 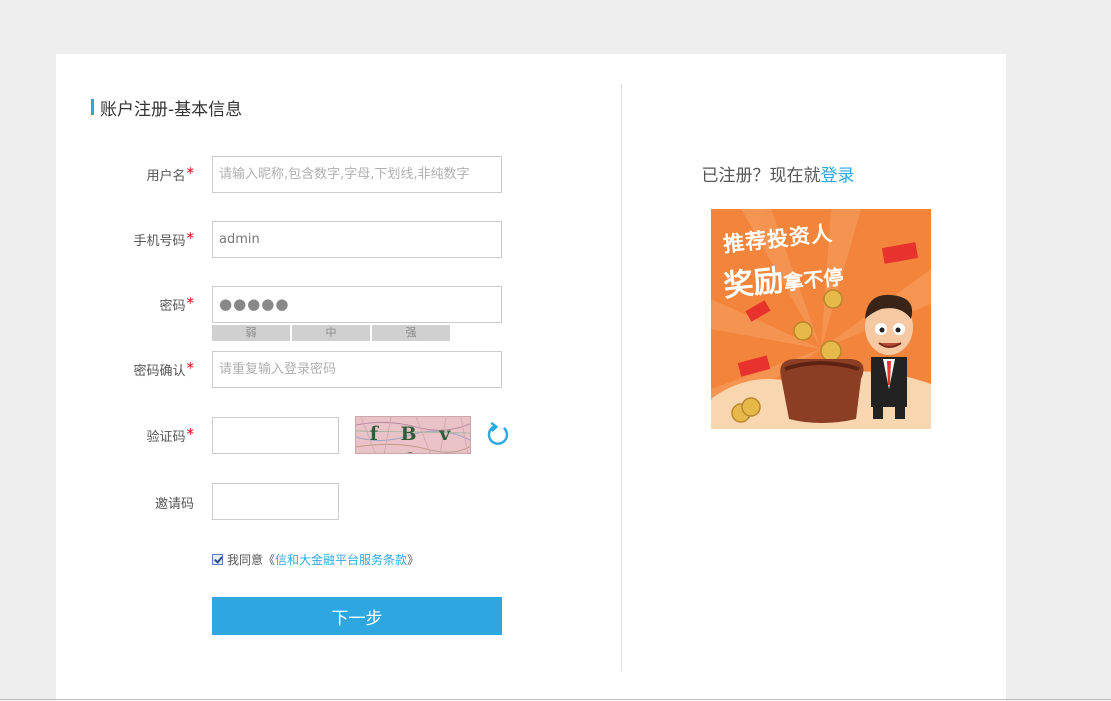 What do you see at coordinates (174, 504) in the screenshot?
I see `invite-label: 邀请码` at bounding box center [174, 504].